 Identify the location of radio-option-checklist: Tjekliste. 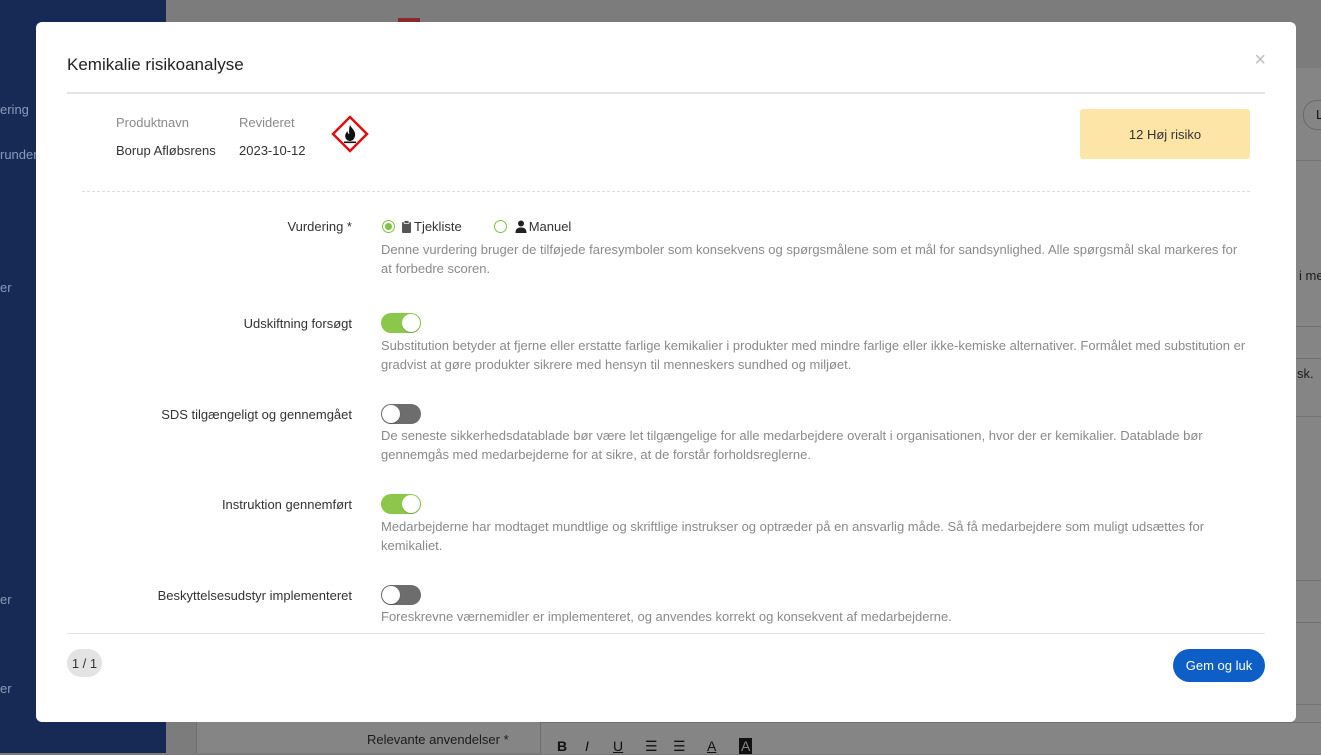
(422, 226).